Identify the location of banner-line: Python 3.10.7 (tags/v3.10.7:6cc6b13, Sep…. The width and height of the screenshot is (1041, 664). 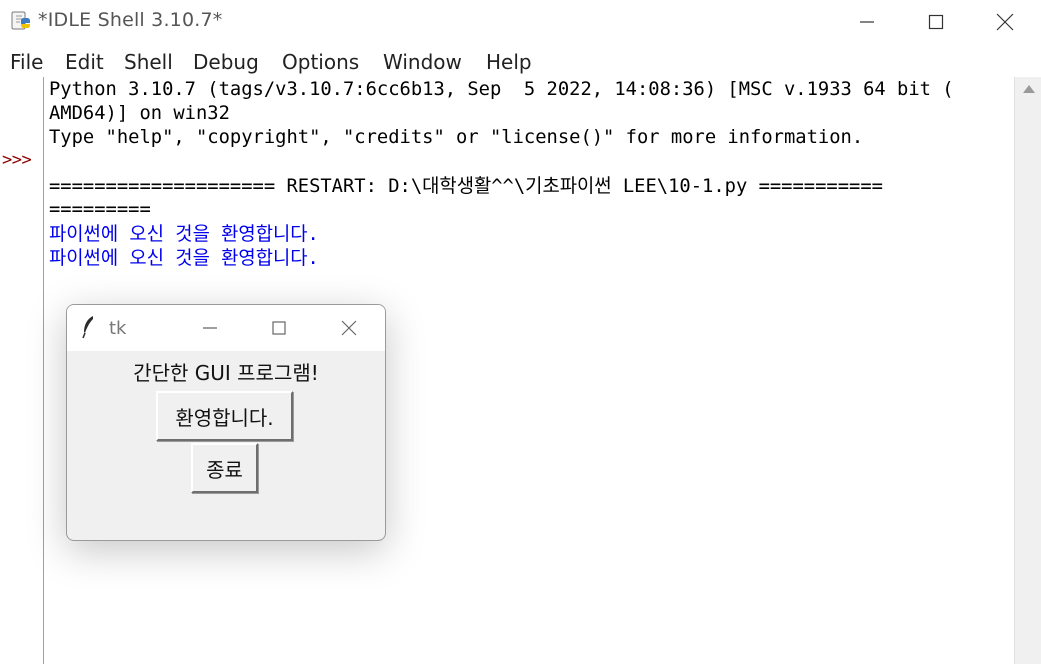
(501, 89).